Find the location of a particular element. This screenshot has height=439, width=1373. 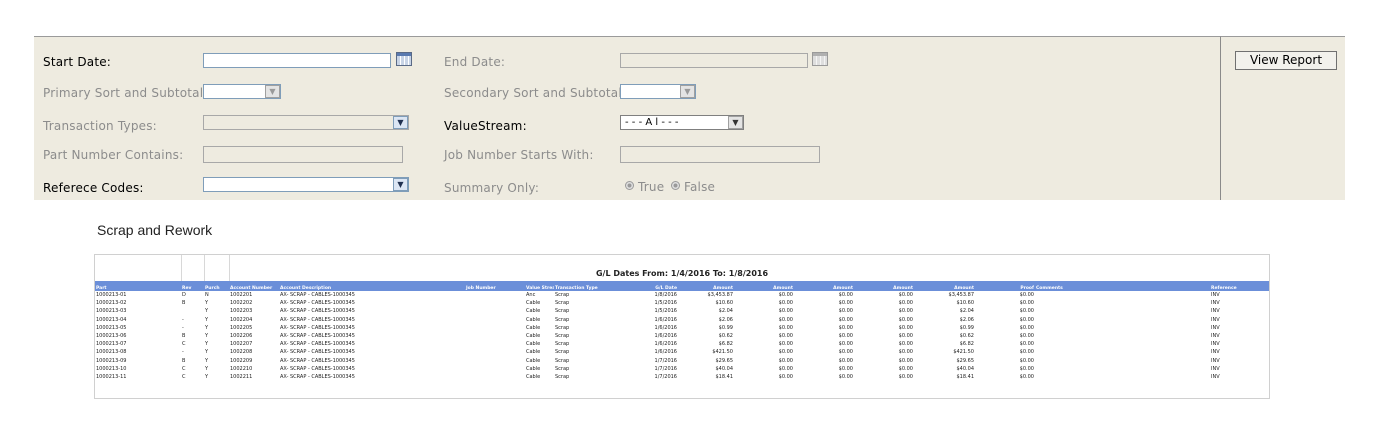

table-cell: 1000213-01 is located at coordinates (111, 295).